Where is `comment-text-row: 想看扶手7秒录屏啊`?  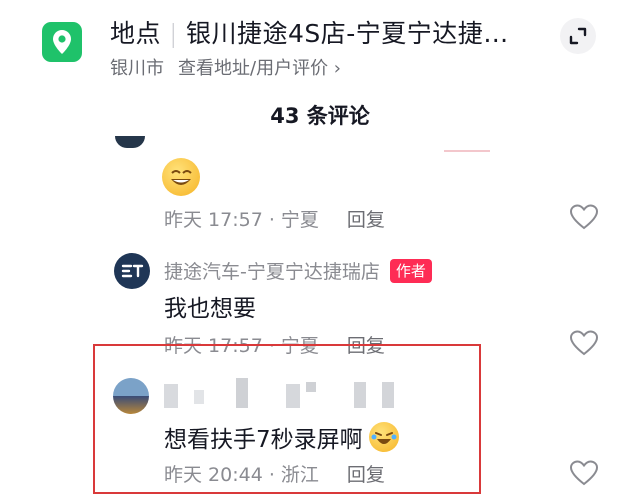 comment-text-row: 想看扶手7秒录屏啊 is located at coordinates (281, 437).